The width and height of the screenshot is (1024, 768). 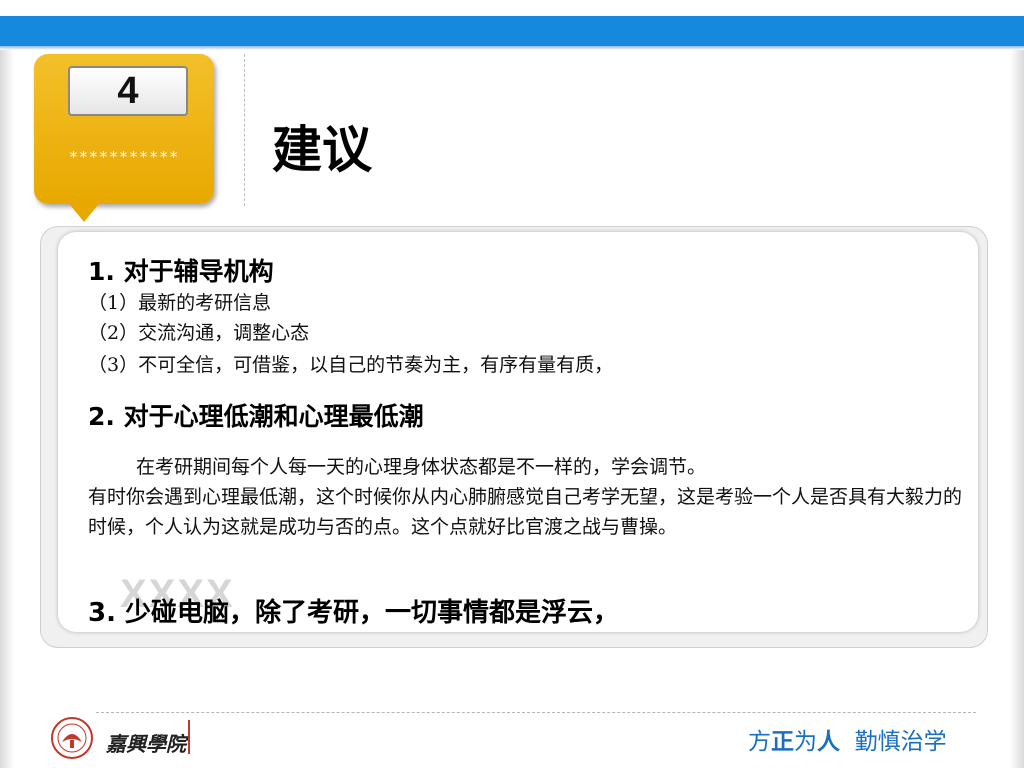 I want to click on section-1-item-3: （3）不可全信，可借鉴，以自己的节奏为主，有序有量有质，, so click(x=351, y=365).